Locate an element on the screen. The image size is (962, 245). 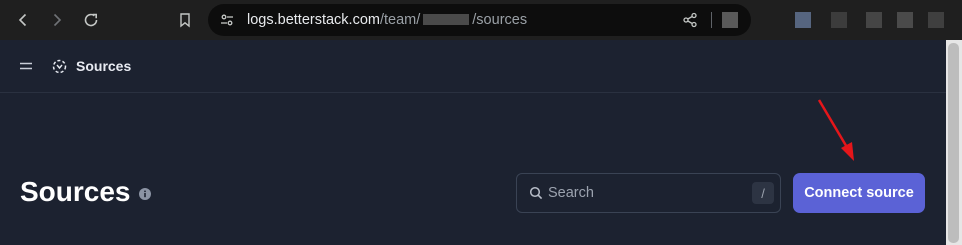
sources-icon is located at coordinates (59, 66).